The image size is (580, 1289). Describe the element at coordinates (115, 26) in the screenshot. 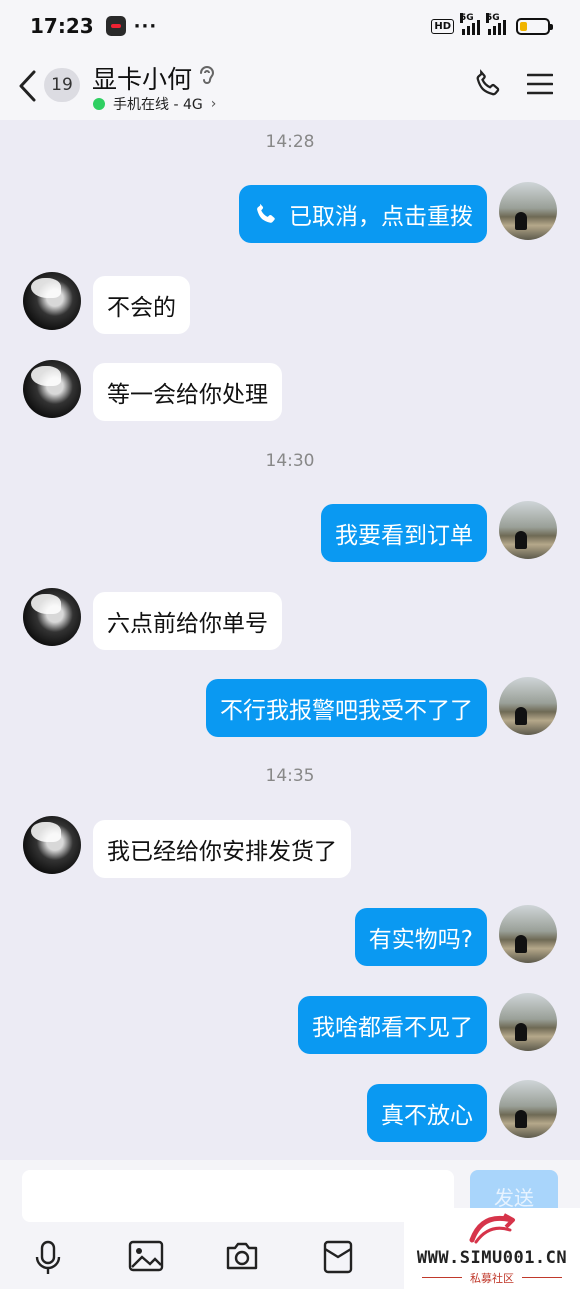

I see `recorder-app-icon` at that location.